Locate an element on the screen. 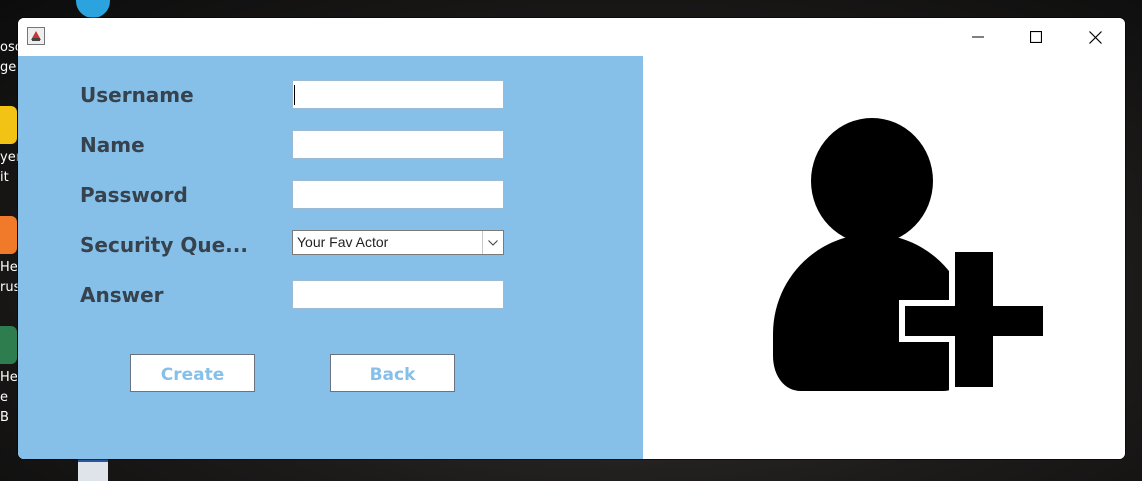  minimize-button is located at coordinates (978, 37).